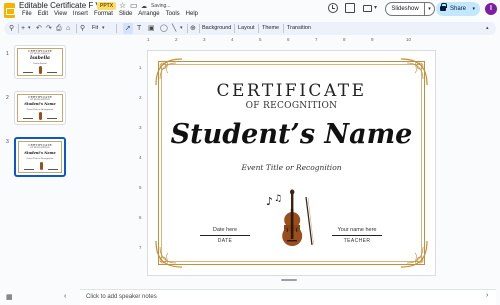  Describe the element at coordinates (299, 28) in the screenshot. I see `transition-button: Transition` at that location.